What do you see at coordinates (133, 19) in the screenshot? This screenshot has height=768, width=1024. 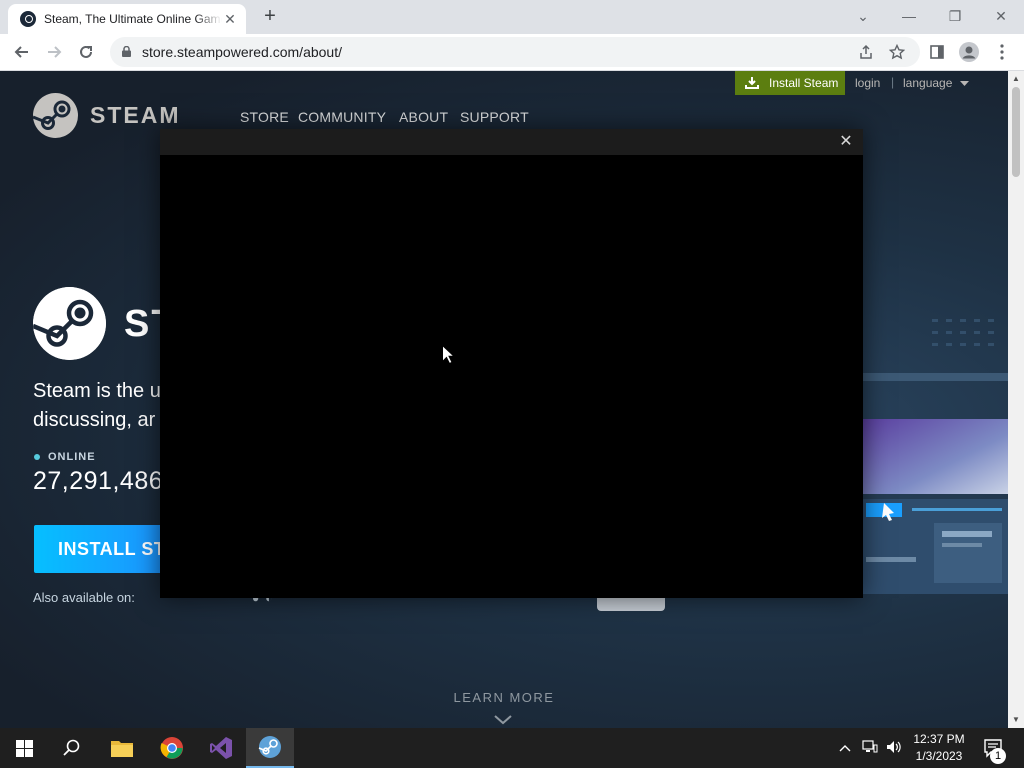 I see `tab-title: Steam, The Ultimate Online Game Platform` at bounding box center [133, 19].